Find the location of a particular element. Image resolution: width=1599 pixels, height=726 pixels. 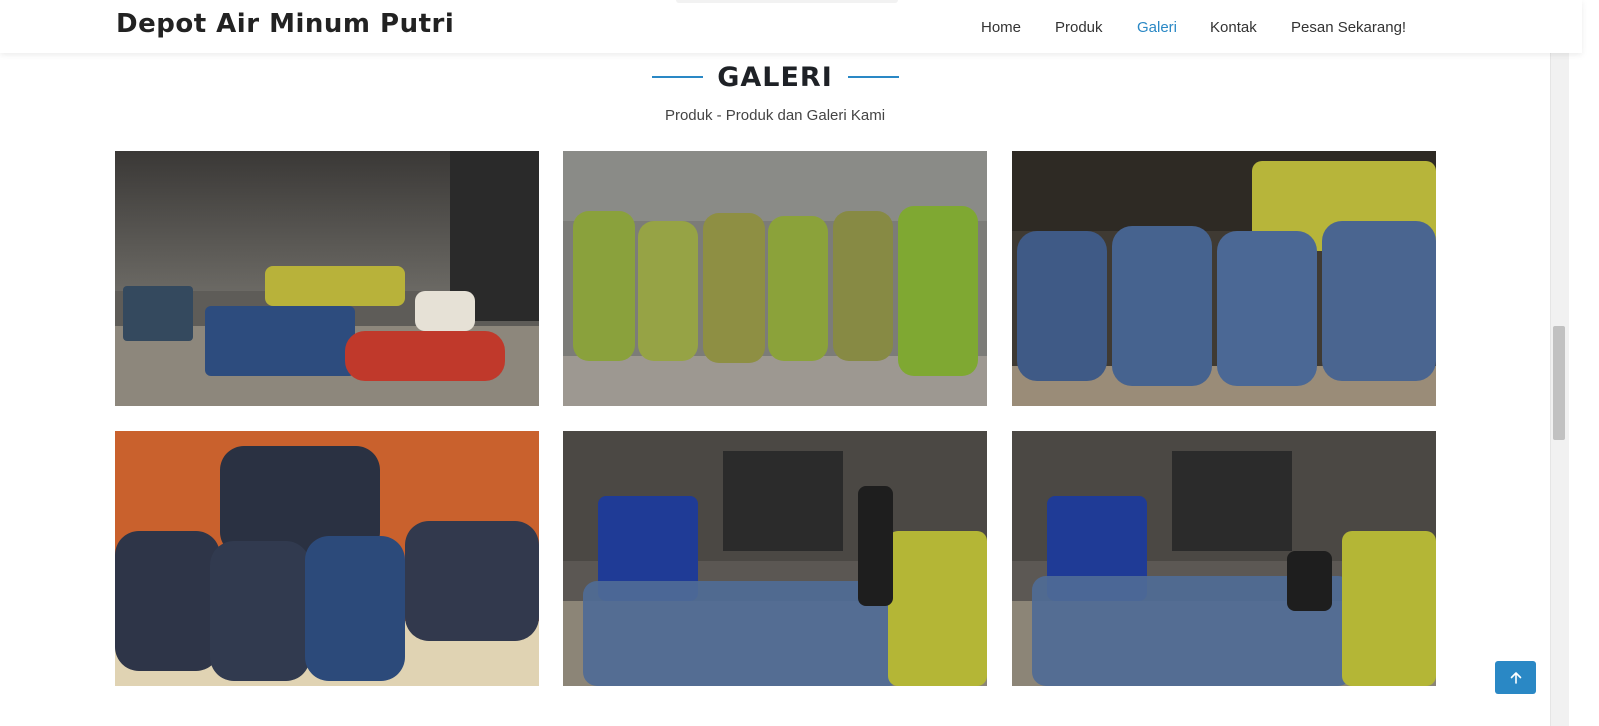

nav-home: Home is located at coordinates (1001, 27).